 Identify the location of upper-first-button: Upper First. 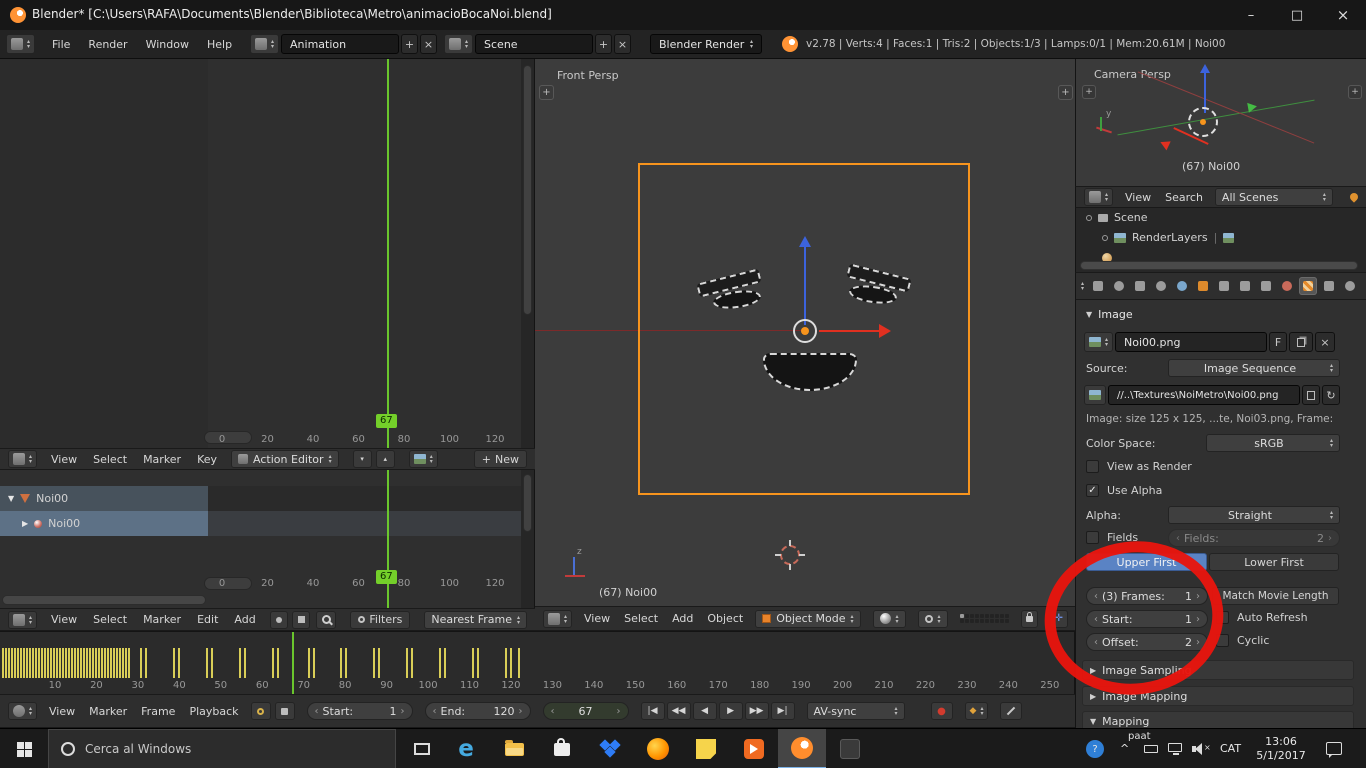
(1146, 562).